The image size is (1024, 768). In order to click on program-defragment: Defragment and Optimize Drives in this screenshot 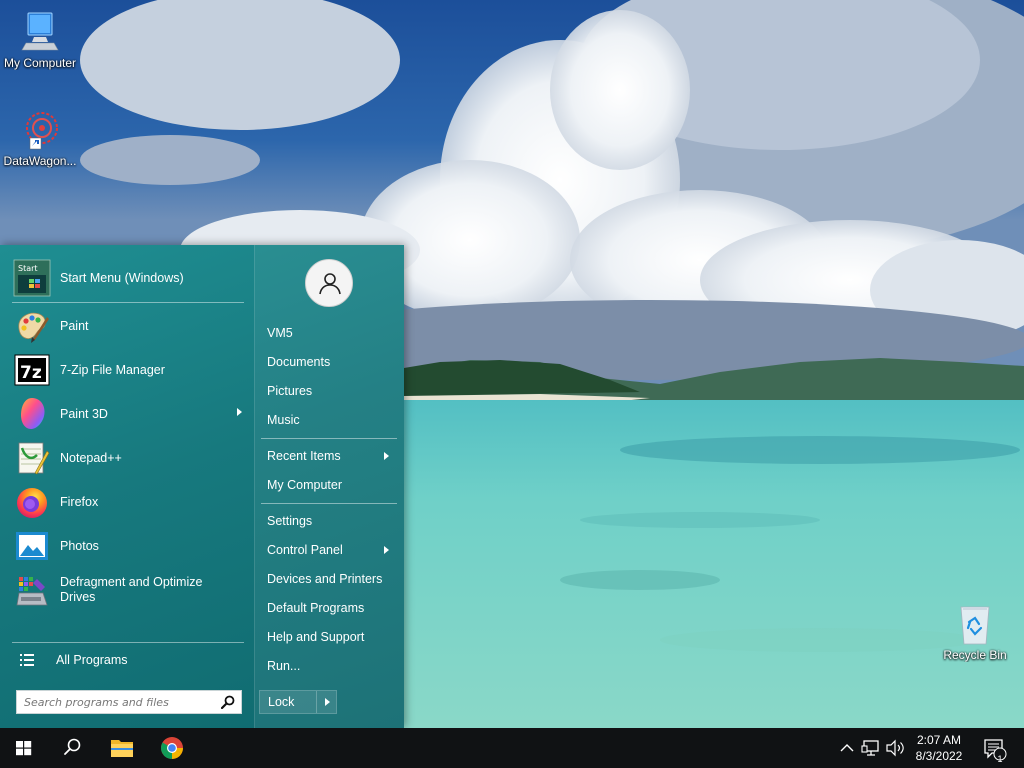, I will do `click(128, 590)`.